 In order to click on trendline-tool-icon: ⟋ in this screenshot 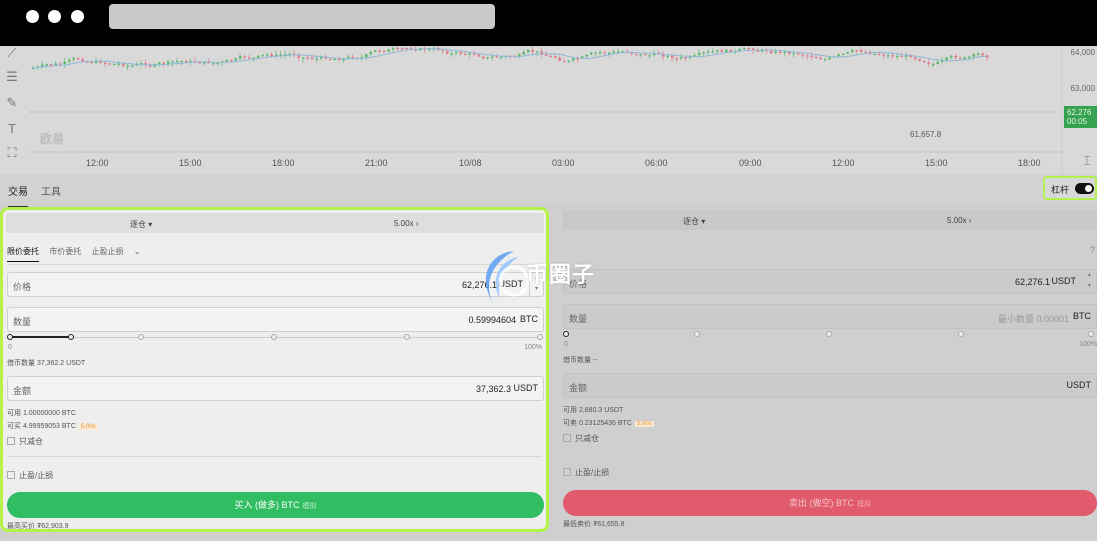, I will do `click(12, 53)`.